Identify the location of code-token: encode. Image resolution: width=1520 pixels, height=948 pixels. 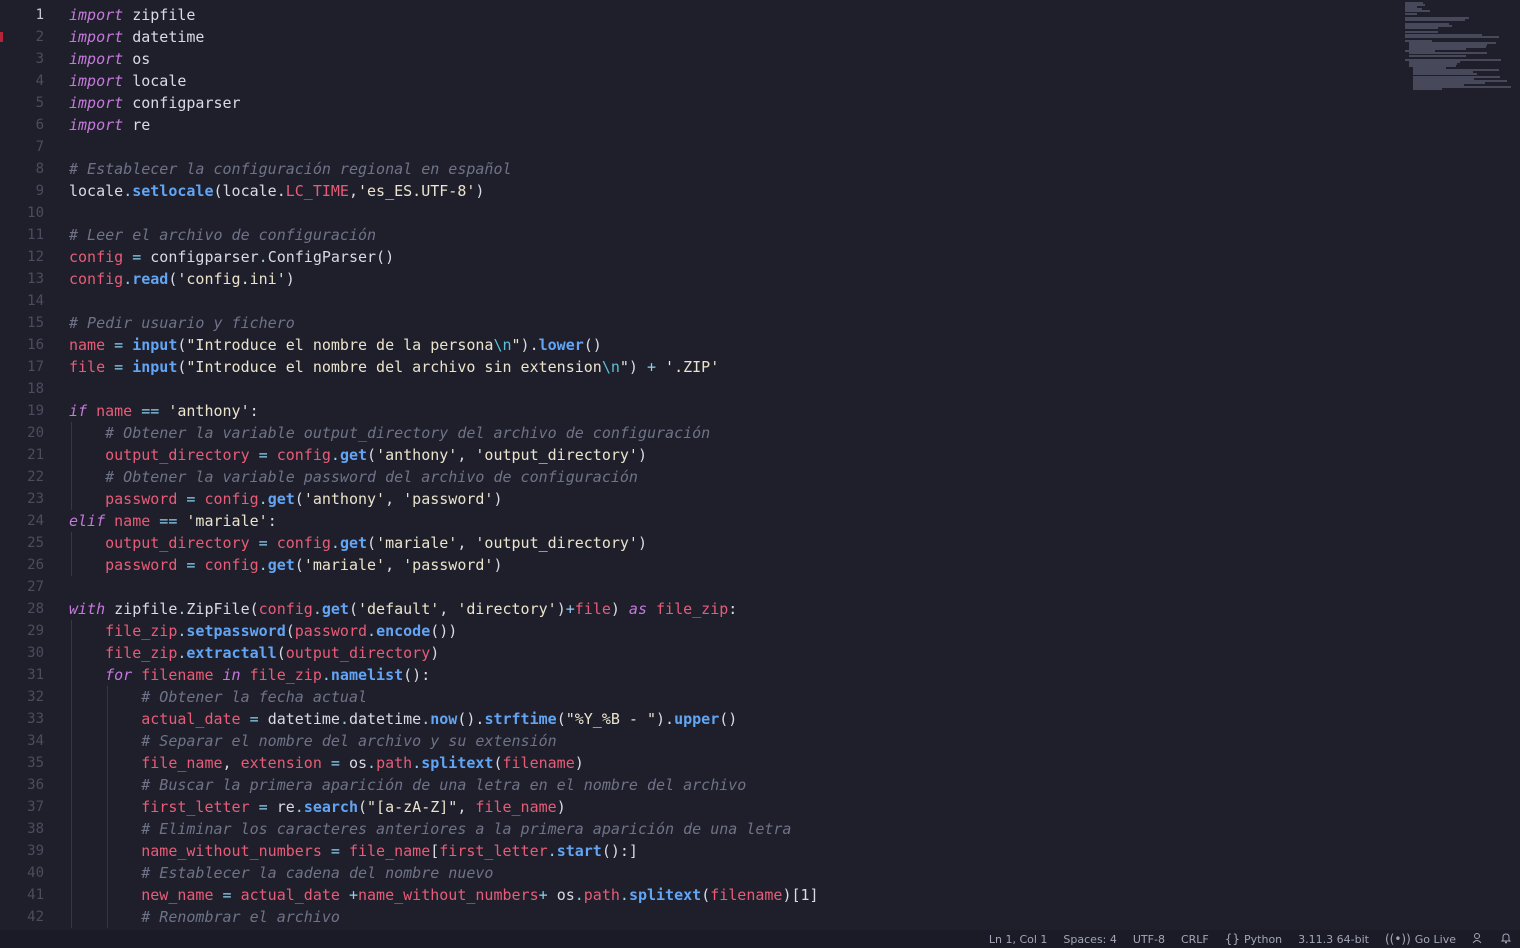
(403, 631).